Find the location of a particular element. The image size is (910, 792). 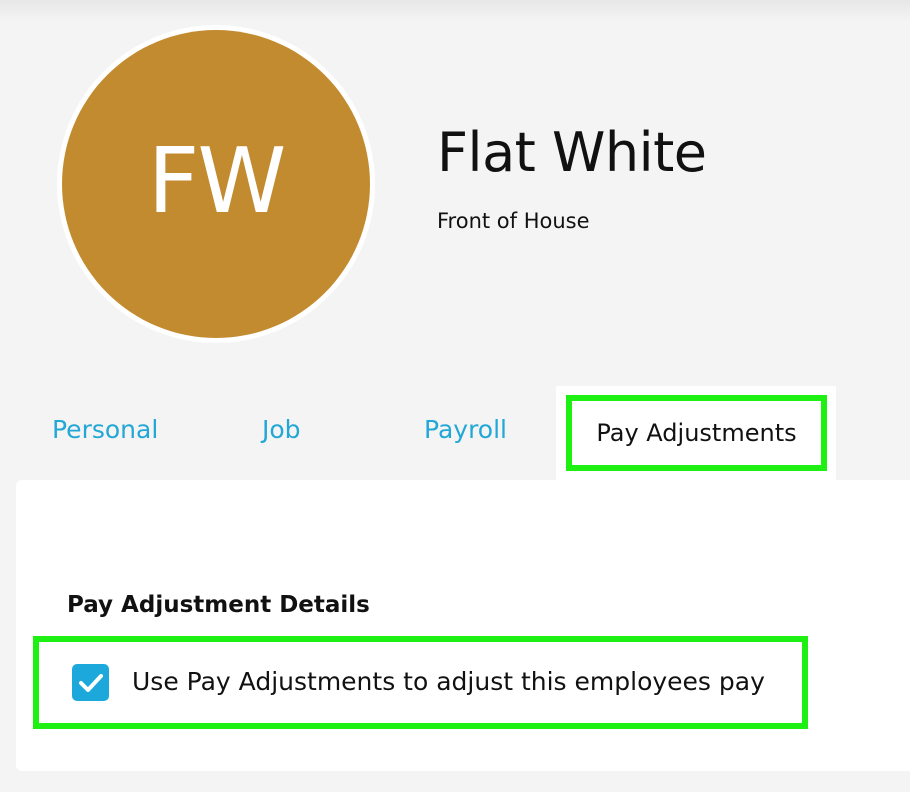

employee-name: Flat White is located at coordinates (572, 152).